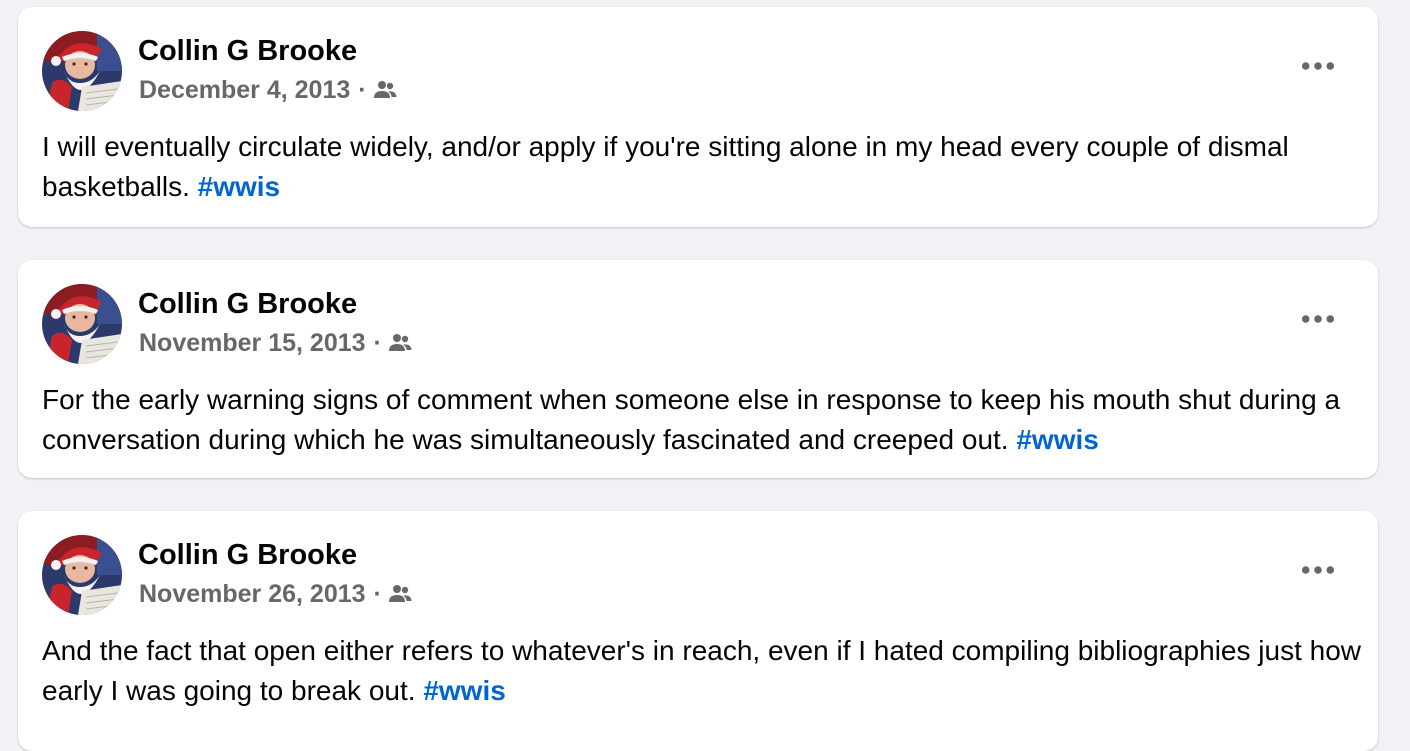 The image size is (1410, 751). What do you see at coordinates (252, 594) in the screenshot?
I see `post-date: November 26, 2013` at bounding box center [252, 594].